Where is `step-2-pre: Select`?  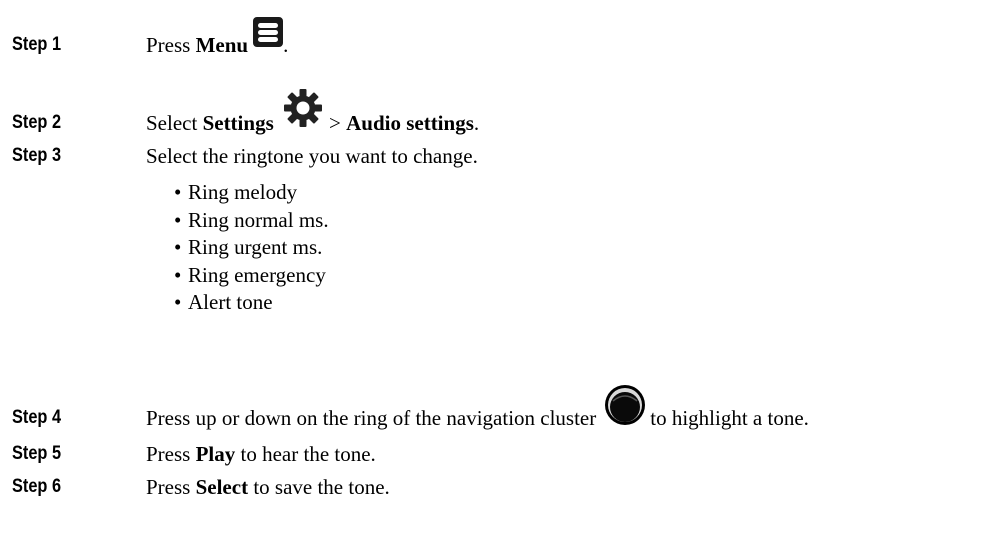
step-2-pre: Select is located at coordinates (174, 123).